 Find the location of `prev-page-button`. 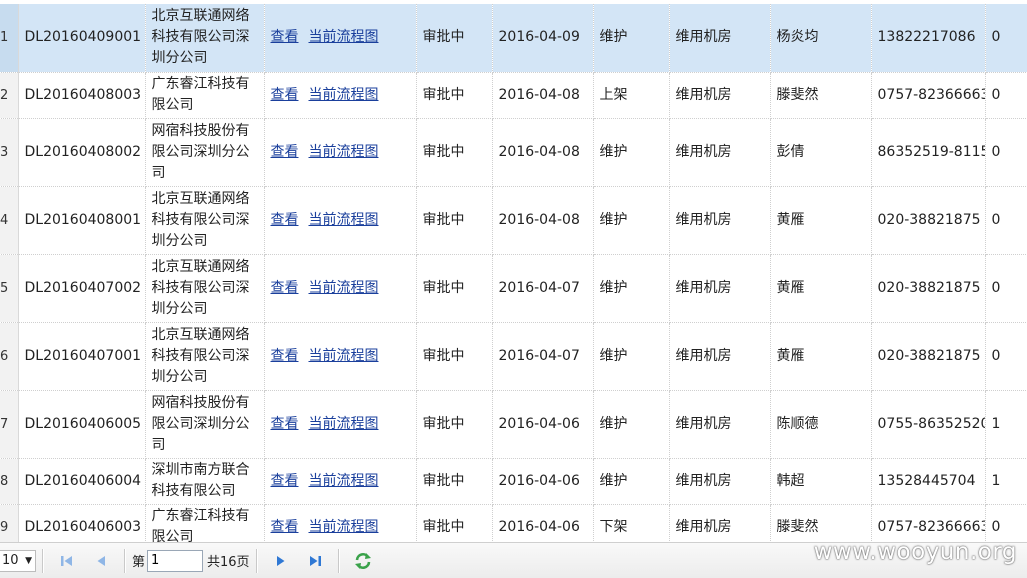

prev-page-button is located at coordinates (101, 561).